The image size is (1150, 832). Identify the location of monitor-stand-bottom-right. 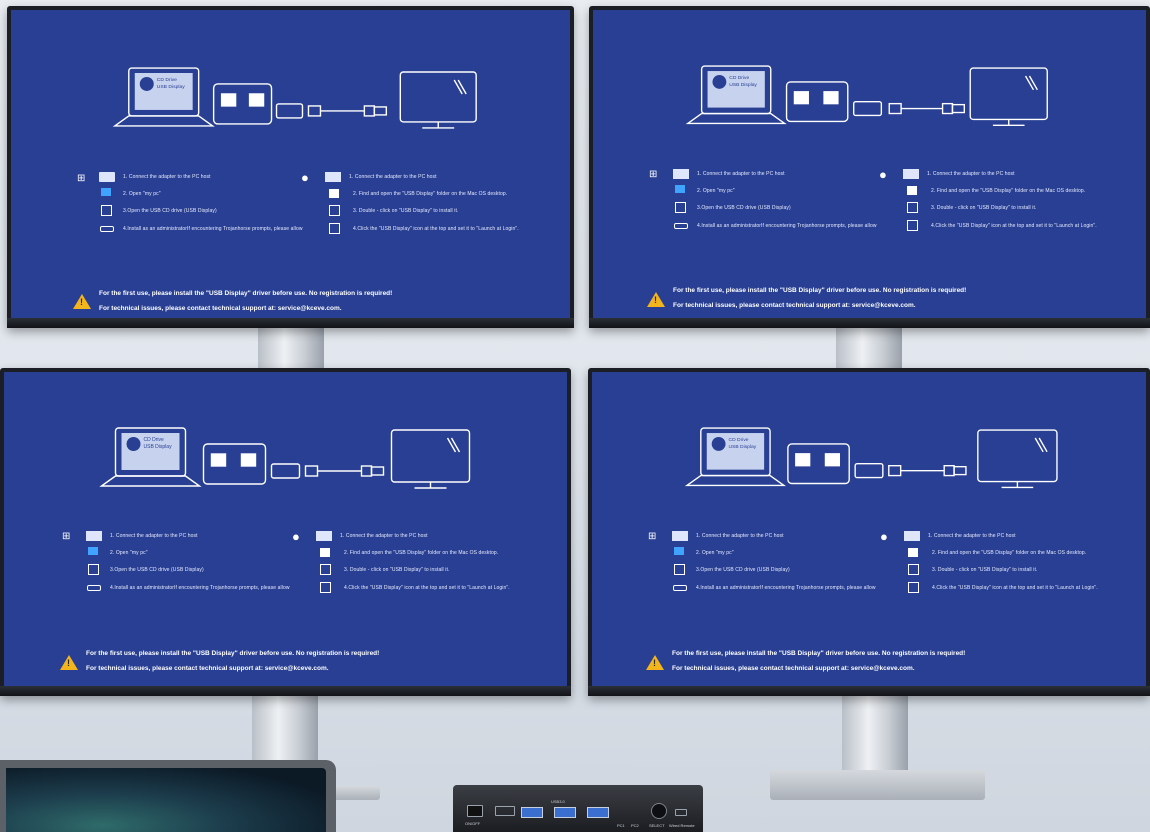
(875, 735).